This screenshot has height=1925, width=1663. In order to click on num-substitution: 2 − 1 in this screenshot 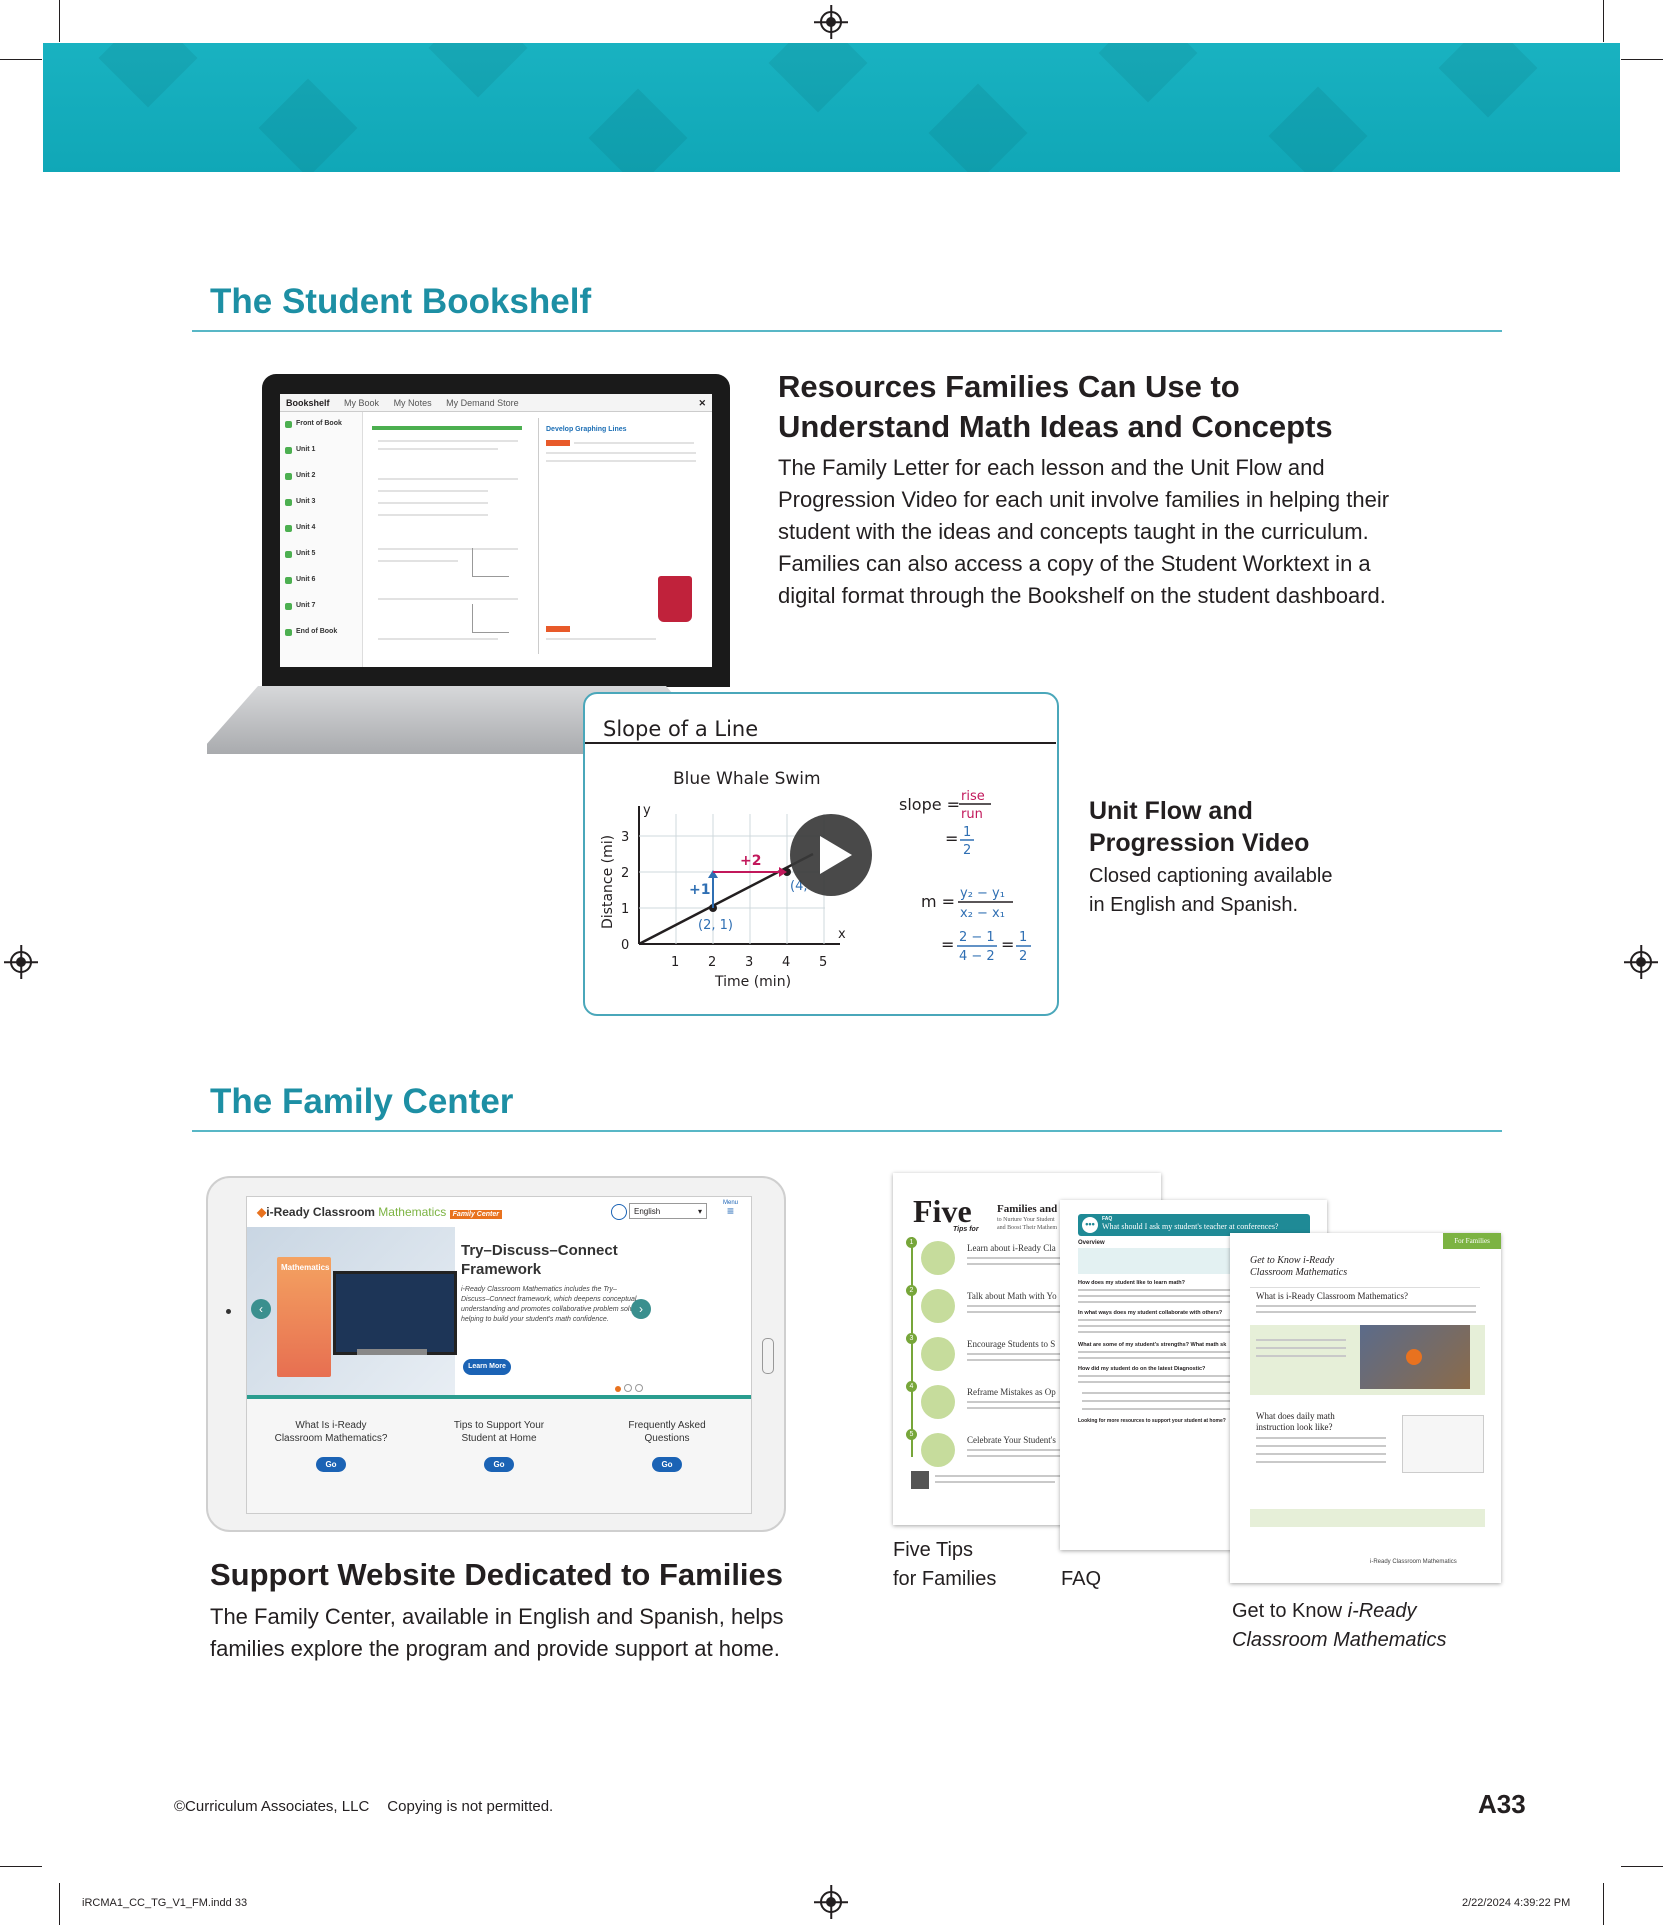, I will do `click(977, 937)`.